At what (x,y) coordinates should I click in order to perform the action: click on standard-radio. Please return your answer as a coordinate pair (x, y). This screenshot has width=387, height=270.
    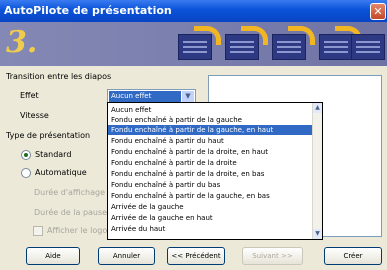
    Looking at the image, I should click on (26, 155).